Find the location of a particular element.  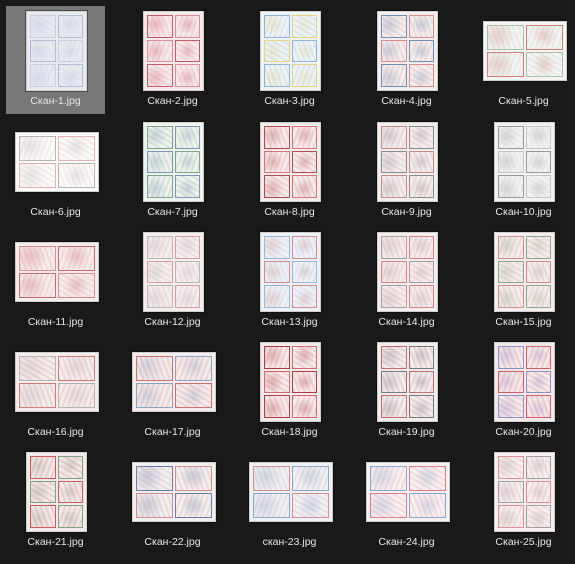

file-tile: Скан-4.jpg is located at coordinates (406, 60).